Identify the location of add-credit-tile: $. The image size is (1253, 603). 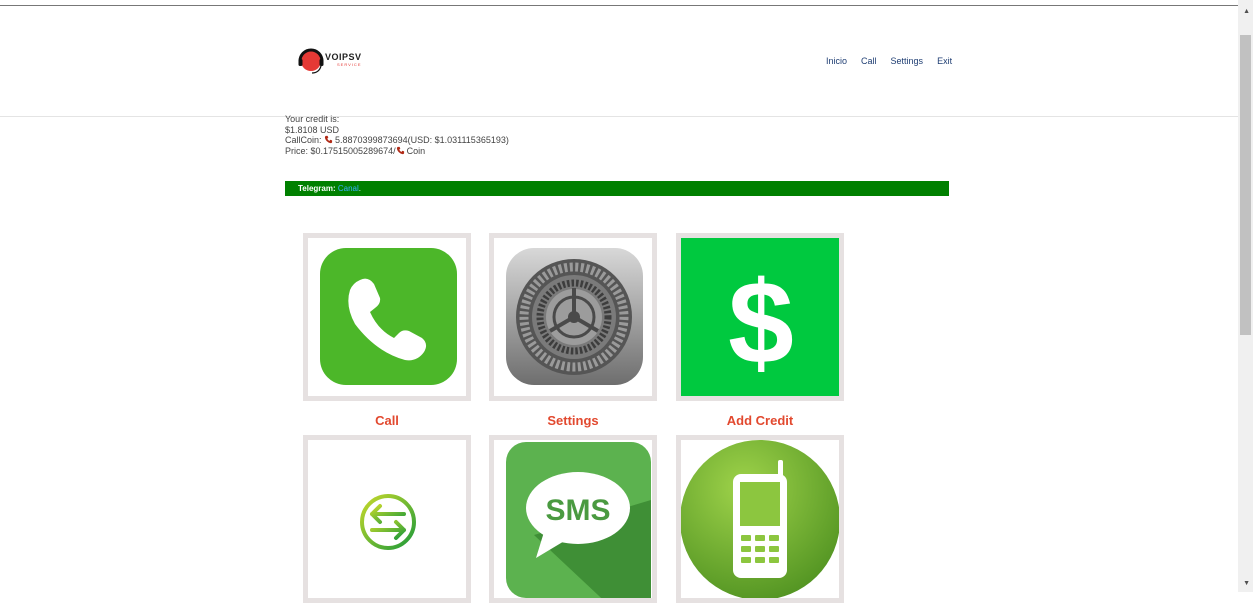
(760, 317).